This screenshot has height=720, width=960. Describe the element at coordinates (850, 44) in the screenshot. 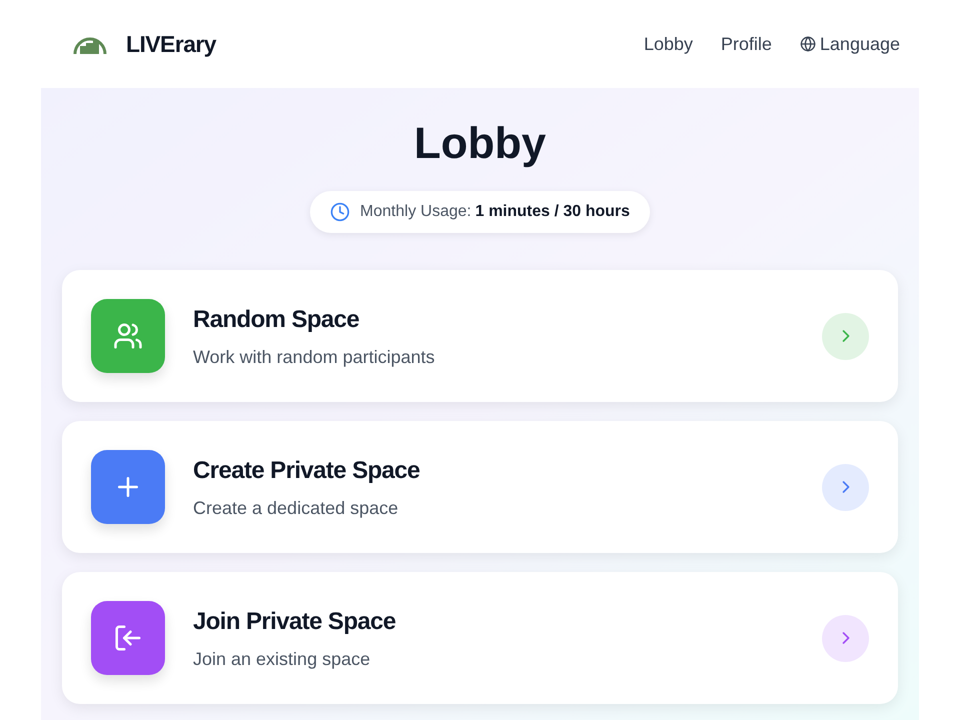

I see `language-link: Language` at that location.